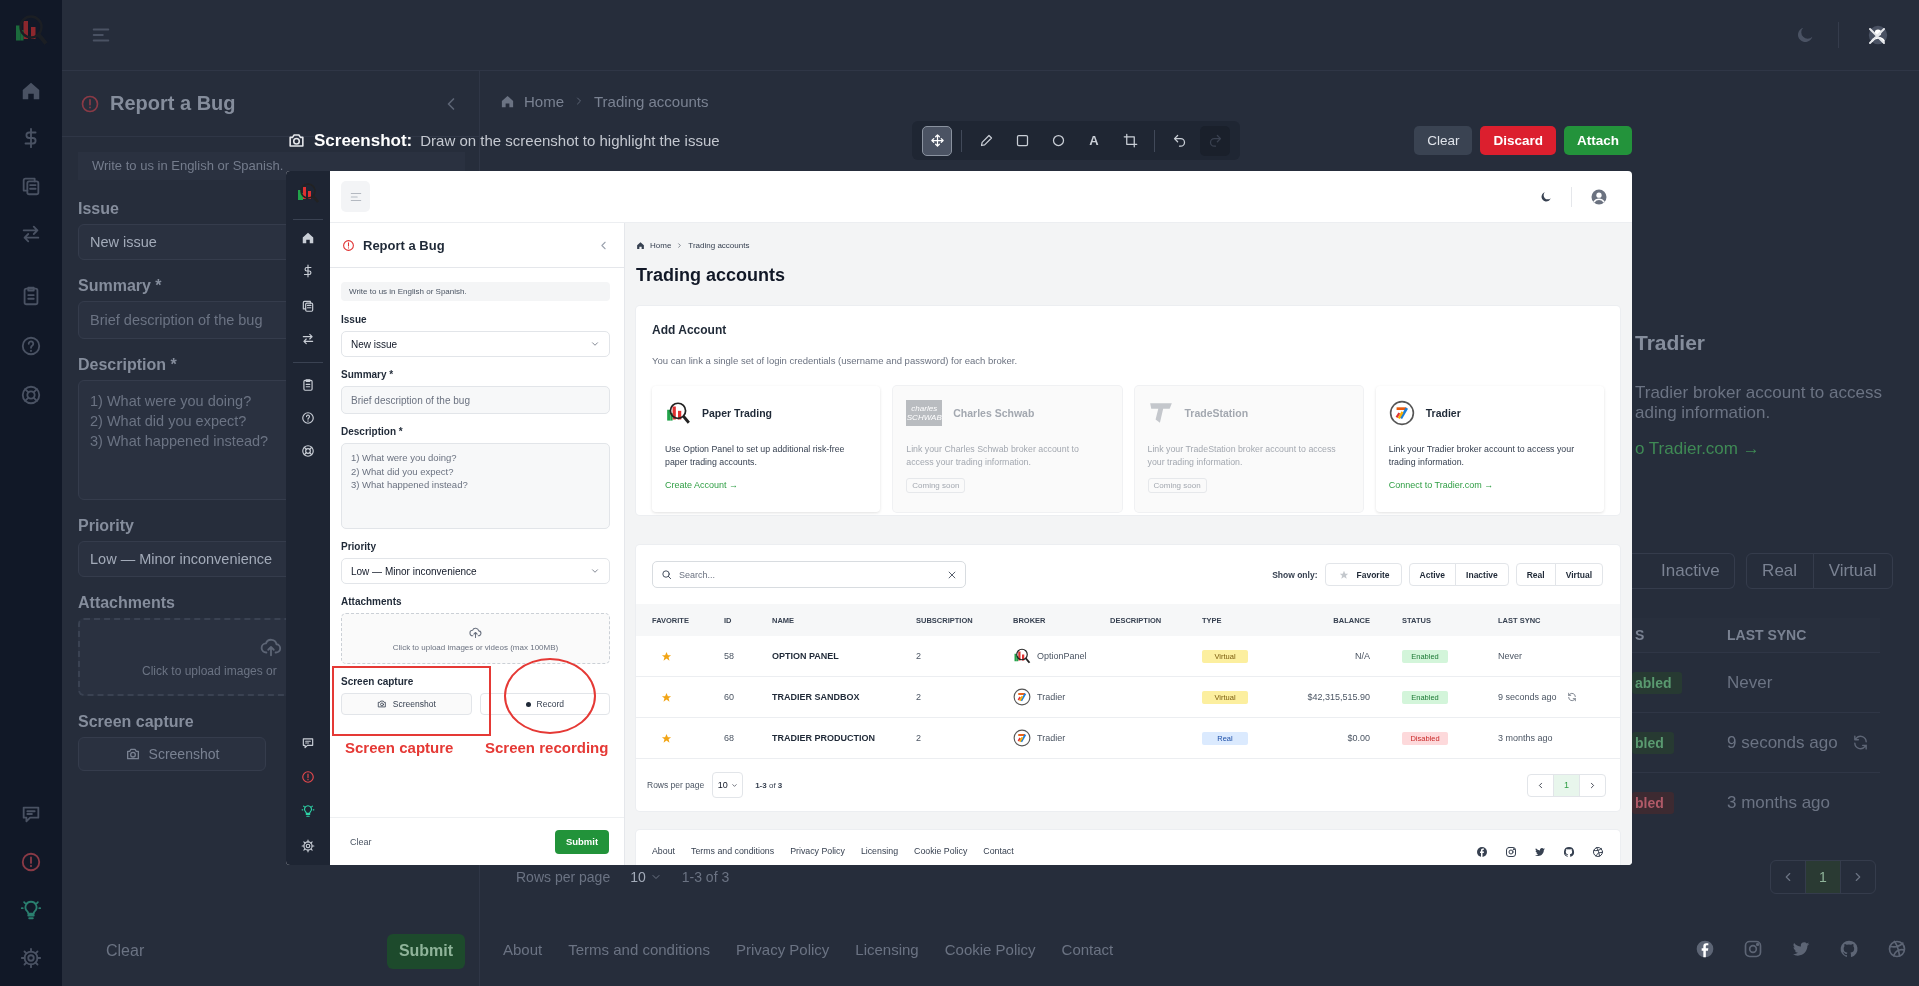 This screenshot has height=986, width=1919. I want to click on search-icon, so click(666, 574).